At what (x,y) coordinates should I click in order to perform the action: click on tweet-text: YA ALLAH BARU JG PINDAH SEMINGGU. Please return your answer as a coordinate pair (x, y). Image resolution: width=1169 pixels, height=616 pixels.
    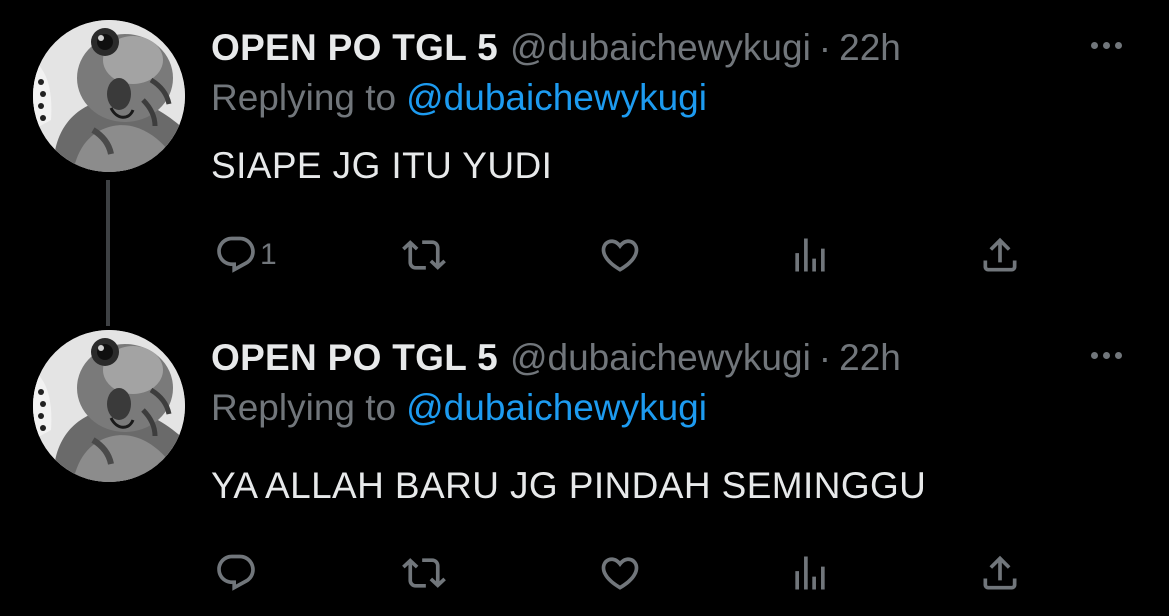
    Looking at the image, I should click on (569, 485).